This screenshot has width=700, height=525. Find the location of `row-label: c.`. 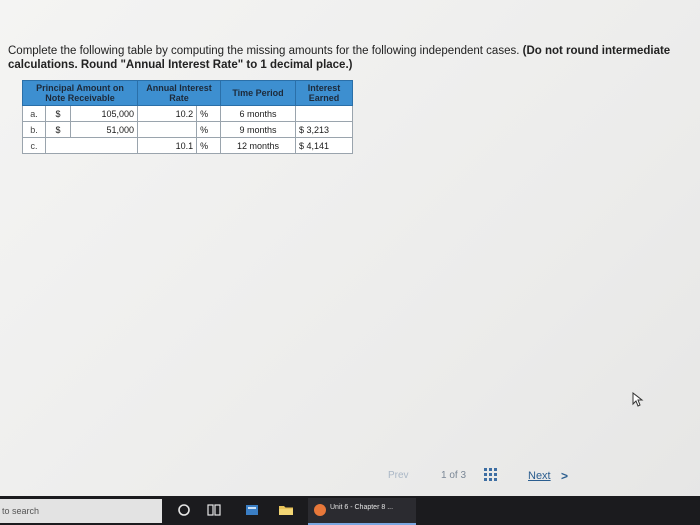

row-label: c. is located at coordinates (34, 145).